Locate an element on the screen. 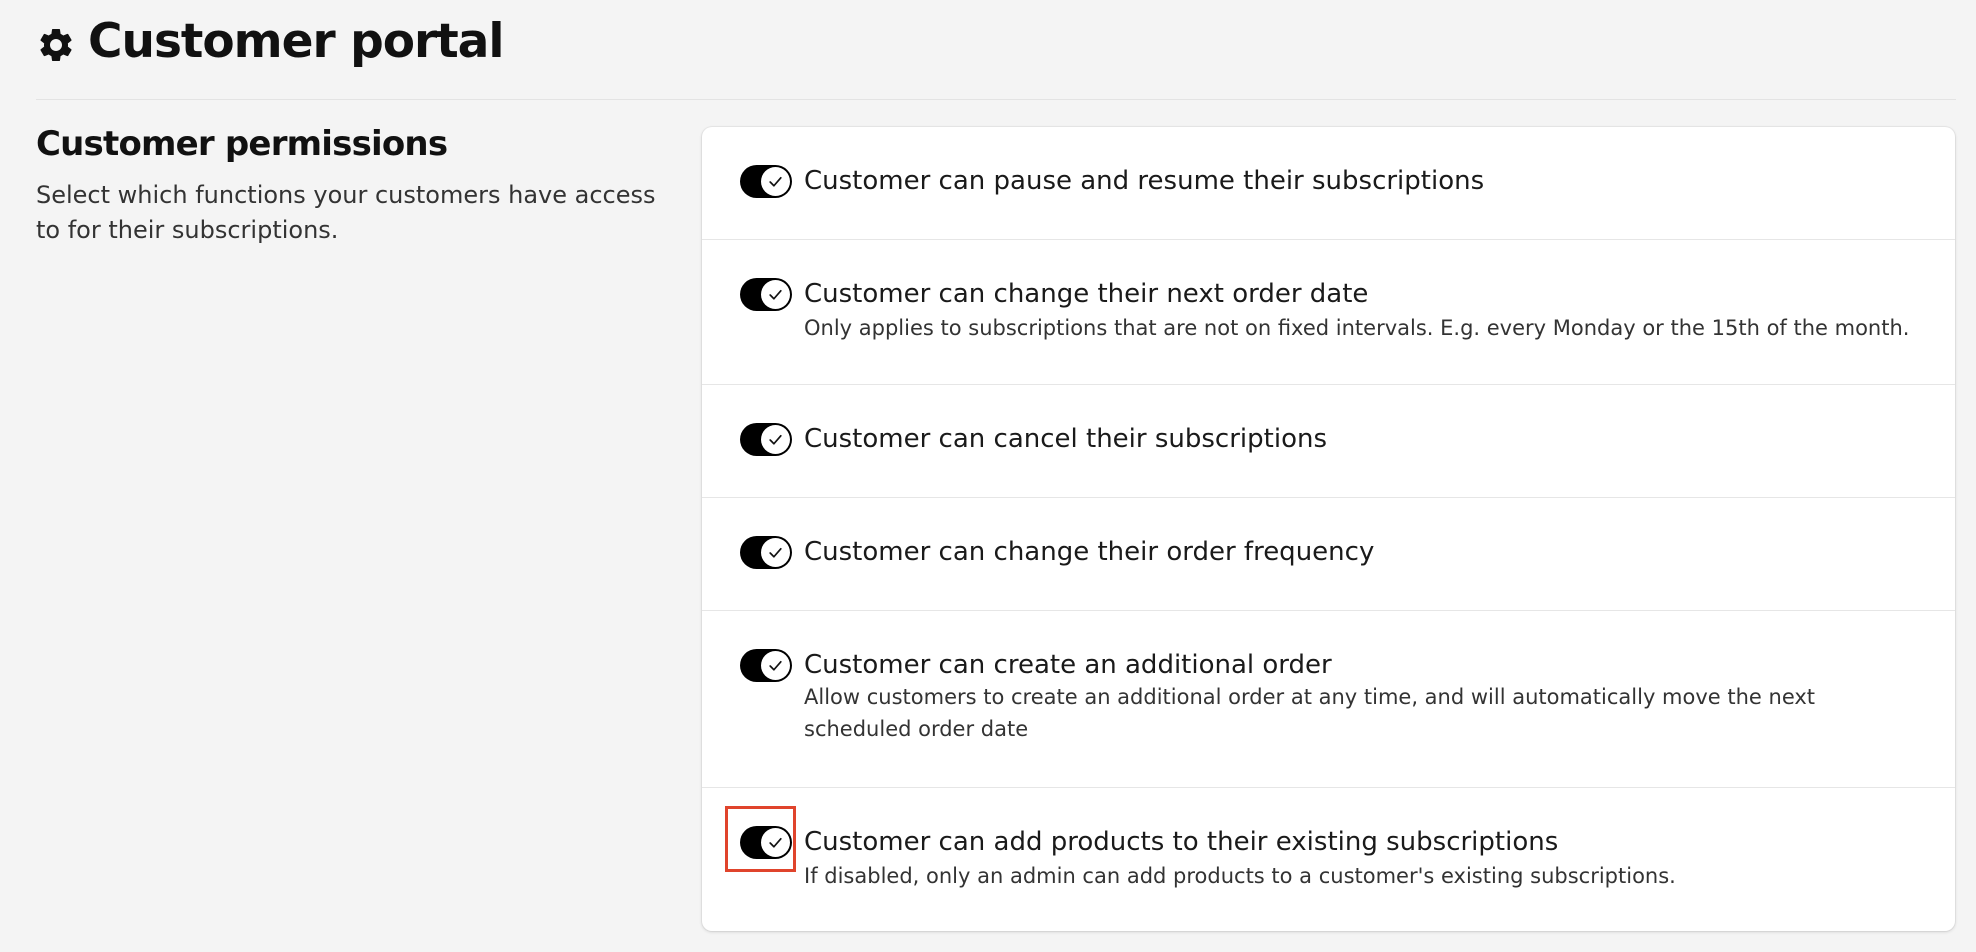 This screenshot has width=1976, height=952. toggle-order-frequency is located at coordinates (766, 552).